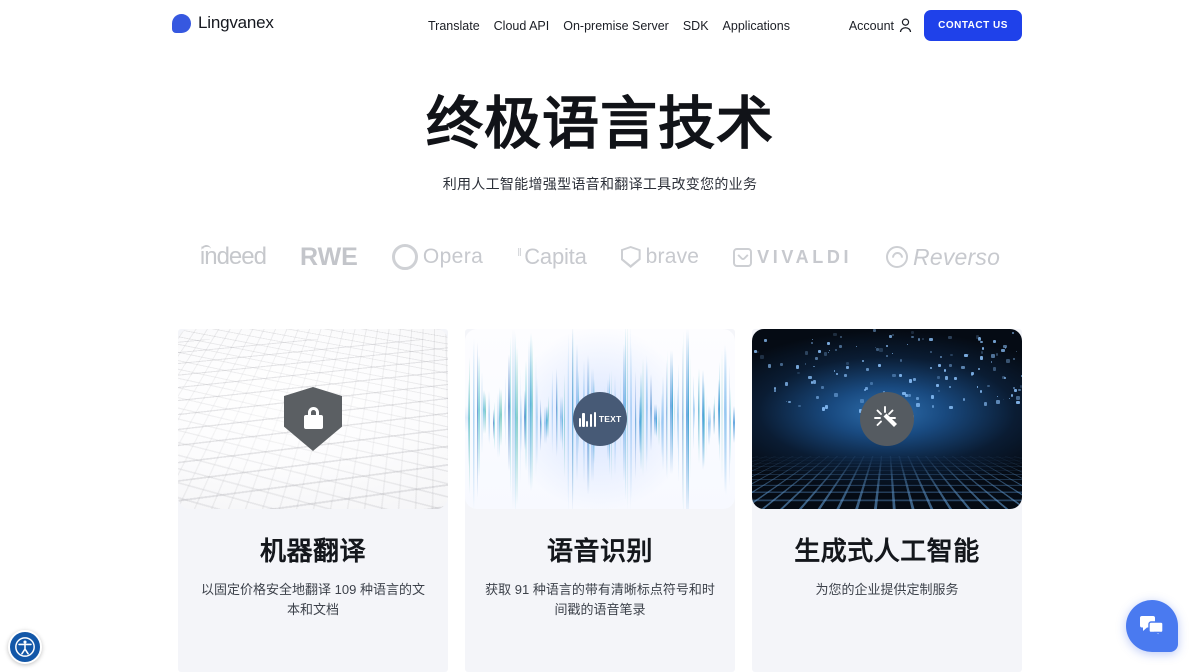 The height and width of the screenshot is (672, 1200). Describe the element at coordinates (519, 253) in the screenshot. I see `capita-mark-icon: ‖` at that location.